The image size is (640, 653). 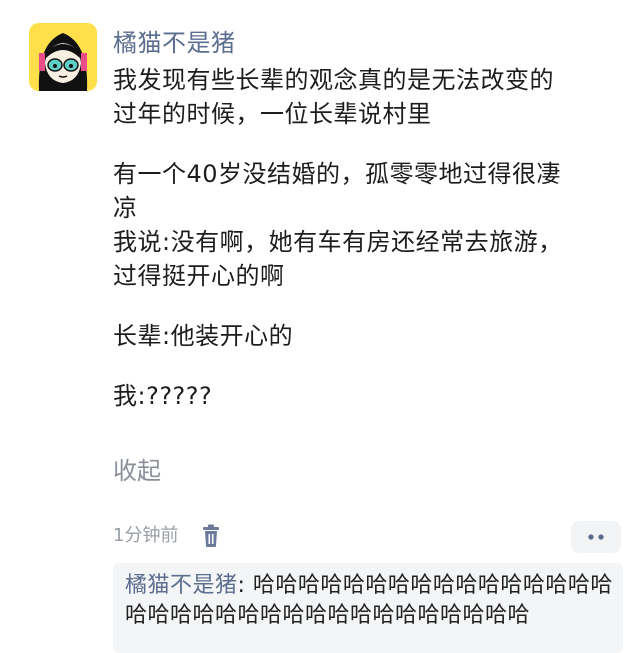 What do you see at coordinates (272, 114) in the screenshot?
I see `post-line: 过年的时候，一位长辈说村里` at bounding box center [272, 114].